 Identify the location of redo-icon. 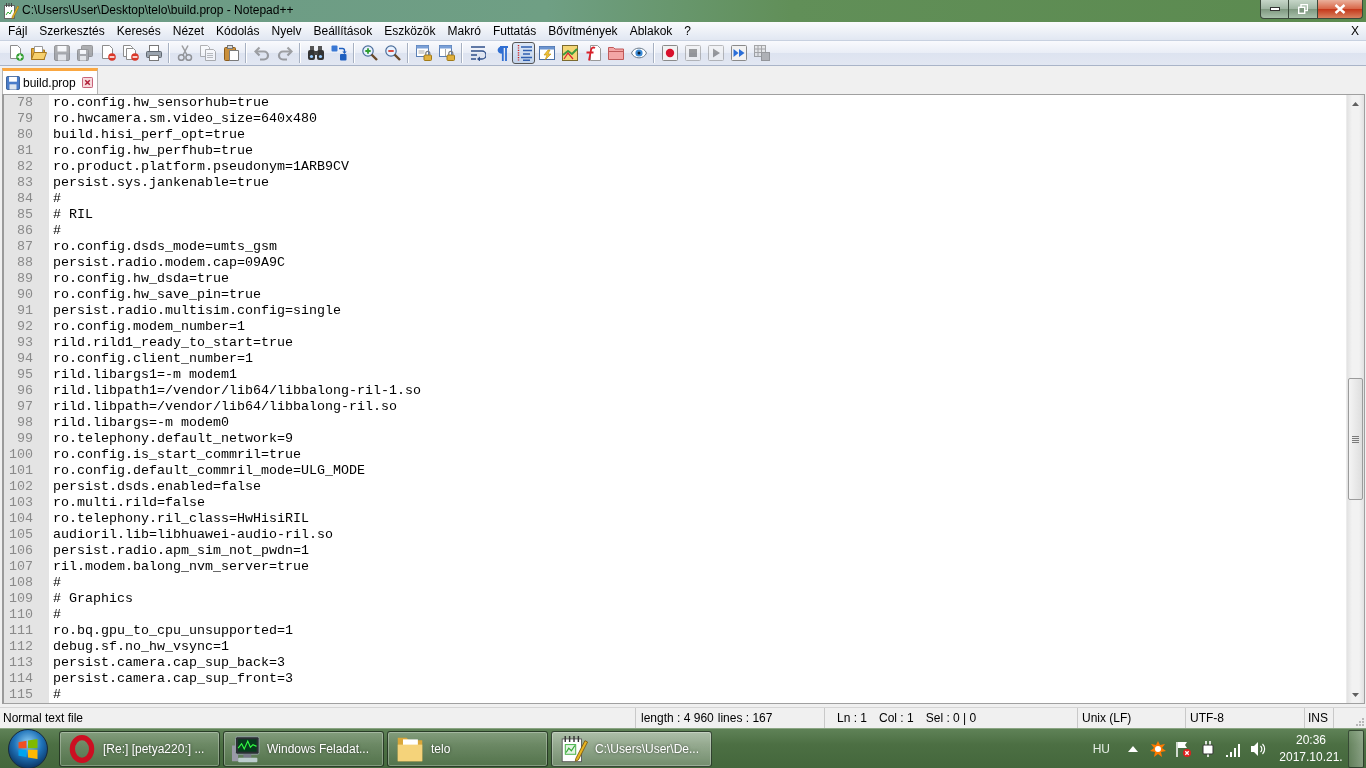
(284, 53).